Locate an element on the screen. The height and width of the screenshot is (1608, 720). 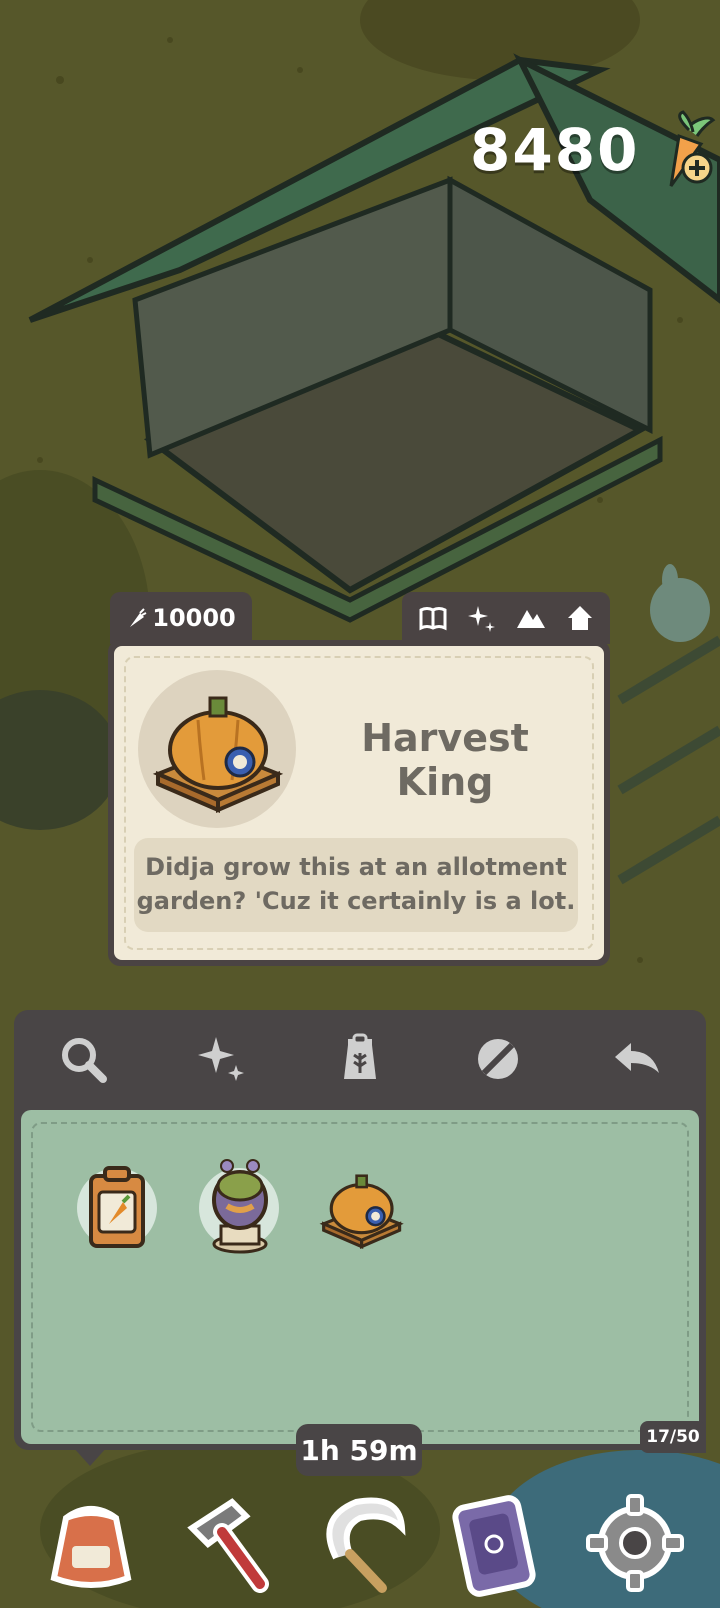
bag-icon is located at coordinates (91, 1547).